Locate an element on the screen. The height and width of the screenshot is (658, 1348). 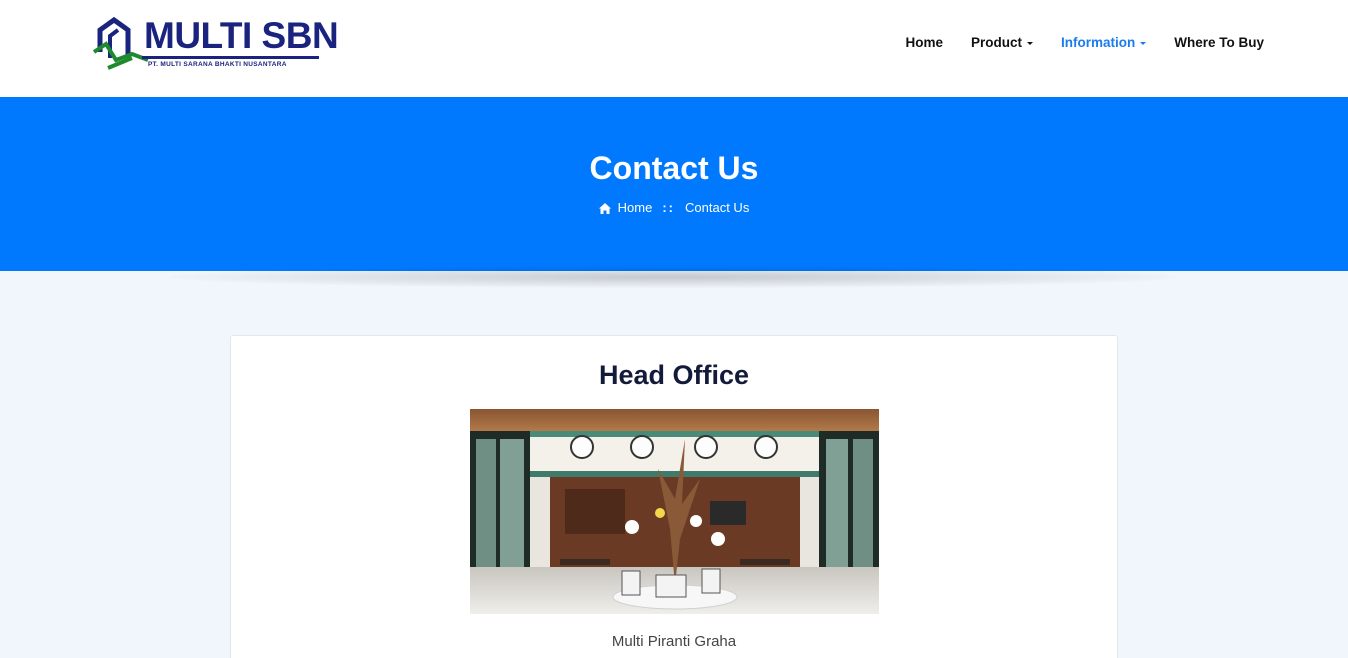
brand-tagline: PT. MULTI SARANA BHAKTI NUSANTARA is located at coordinates (217, 64).